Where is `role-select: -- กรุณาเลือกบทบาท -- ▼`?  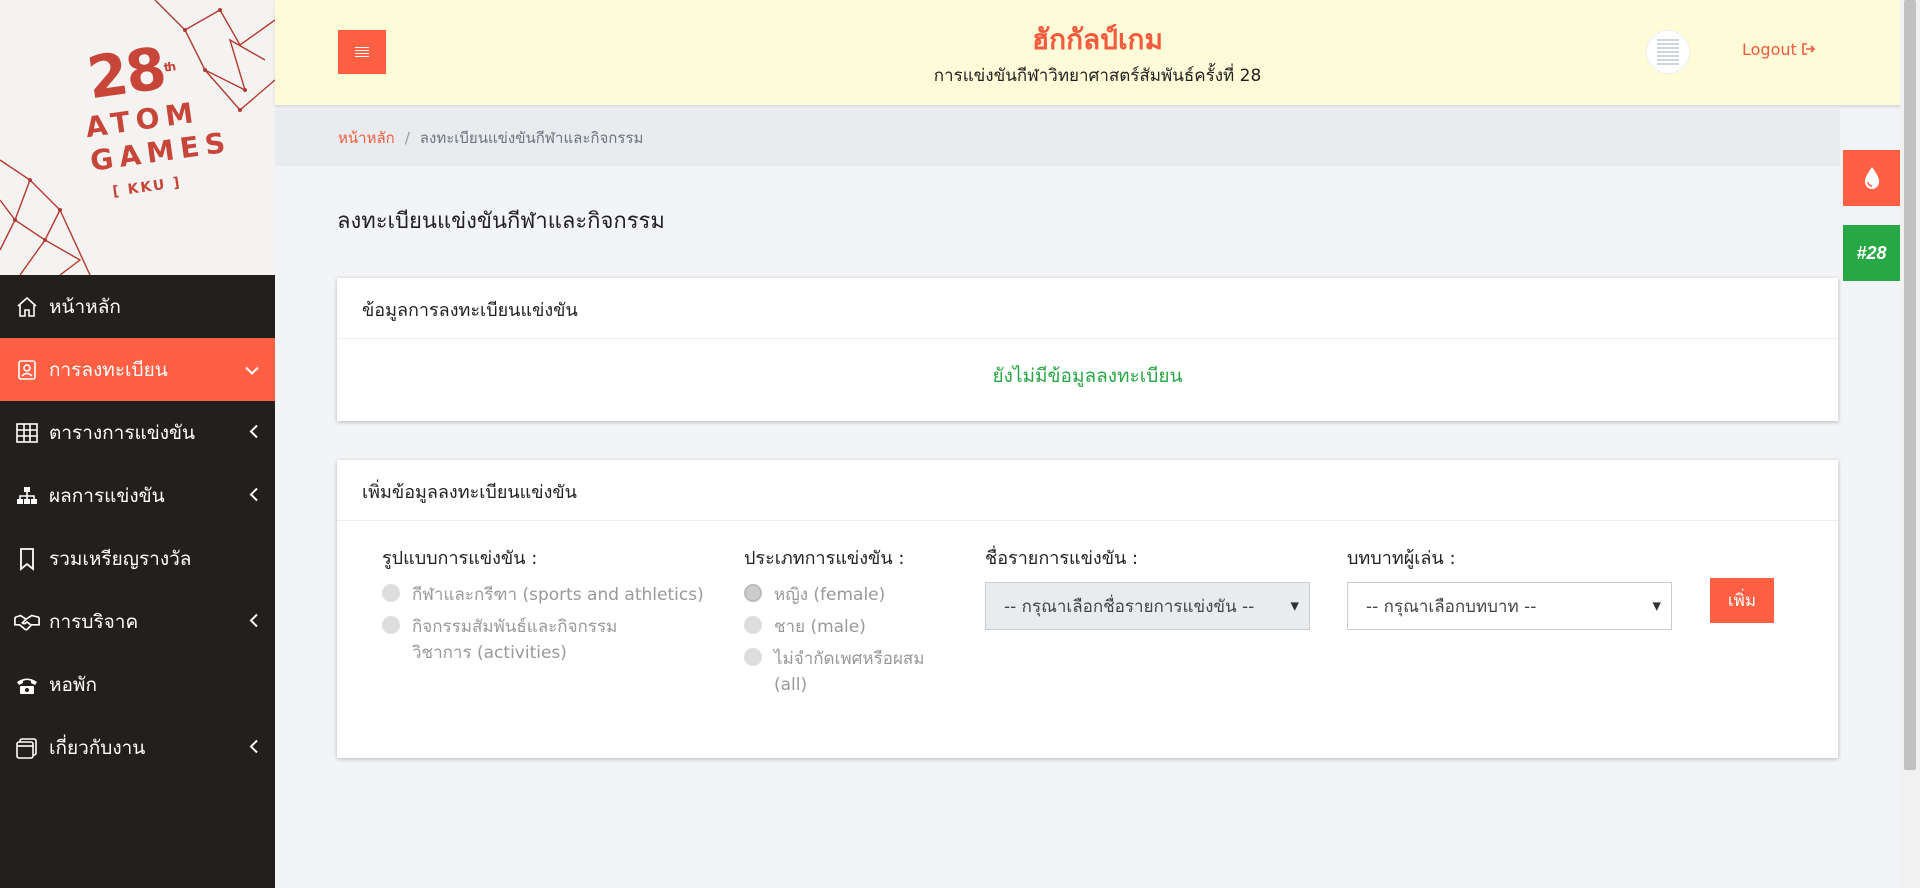
role-select: -- กรุณาเลือกบทบาท -- ▼ is located at coordinates (1509, 606).